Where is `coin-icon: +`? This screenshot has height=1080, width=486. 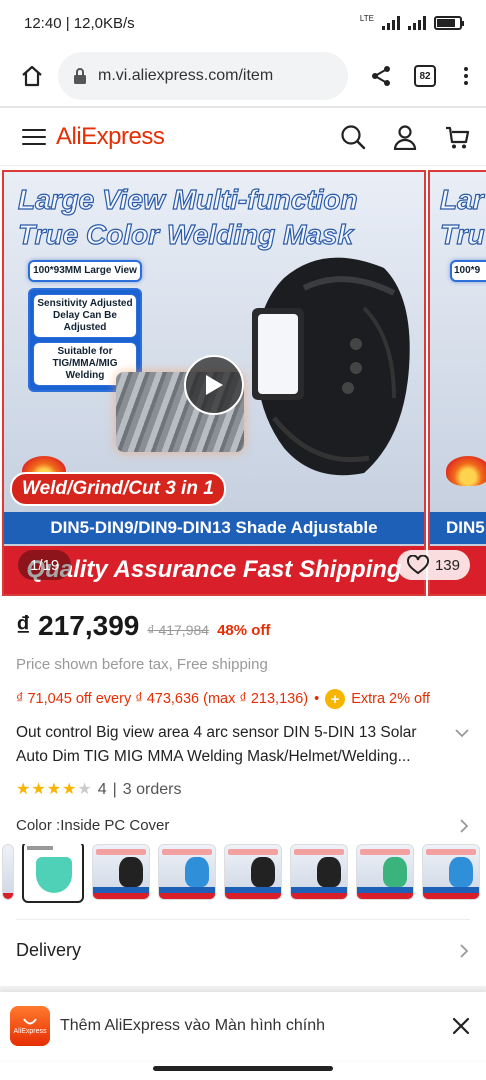
coin-icon: + is located at coordinates (335, 699).